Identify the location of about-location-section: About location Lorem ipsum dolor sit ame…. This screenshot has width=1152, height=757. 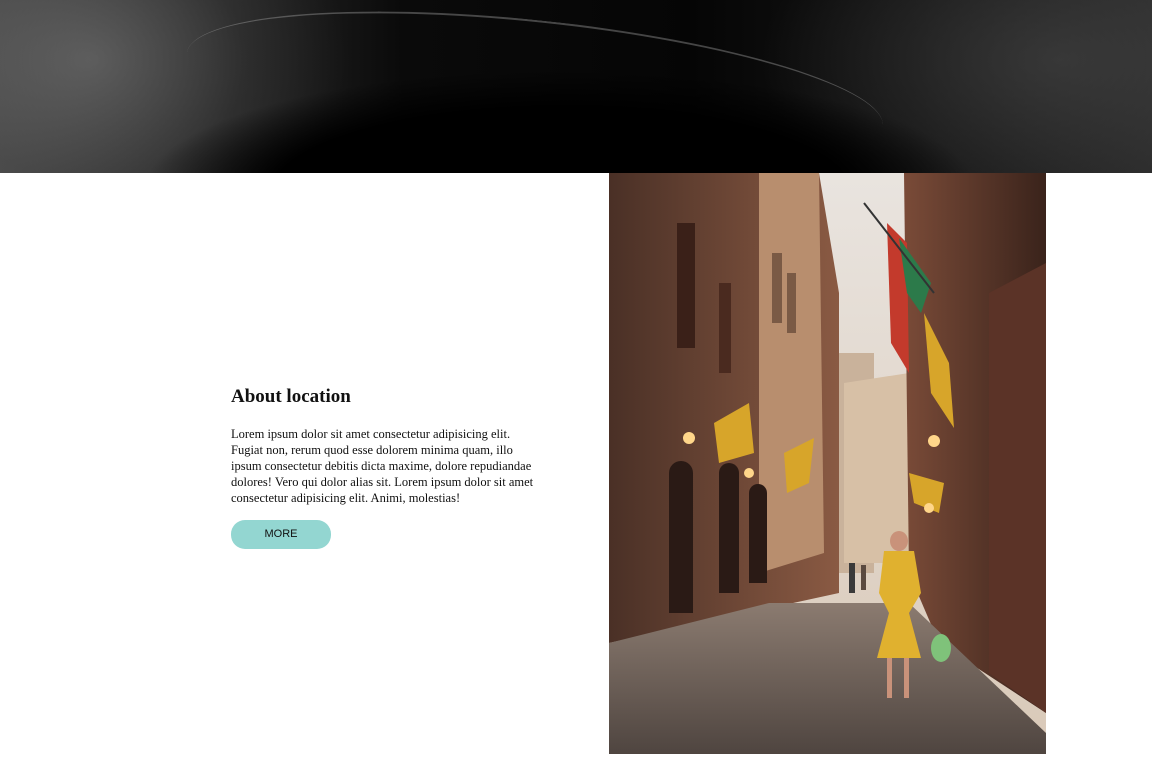
(383, 467).